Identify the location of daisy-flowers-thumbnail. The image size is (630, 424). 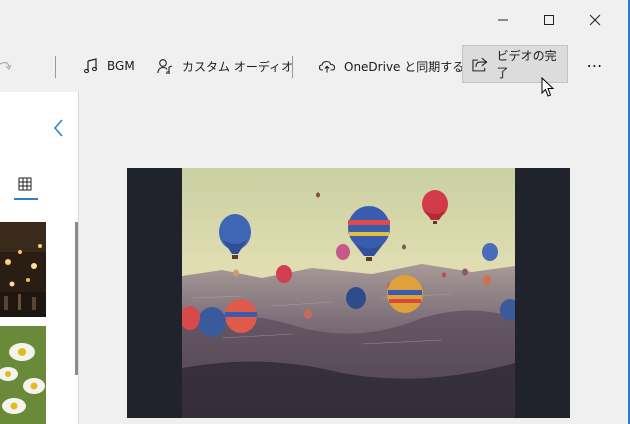
(23, 375).